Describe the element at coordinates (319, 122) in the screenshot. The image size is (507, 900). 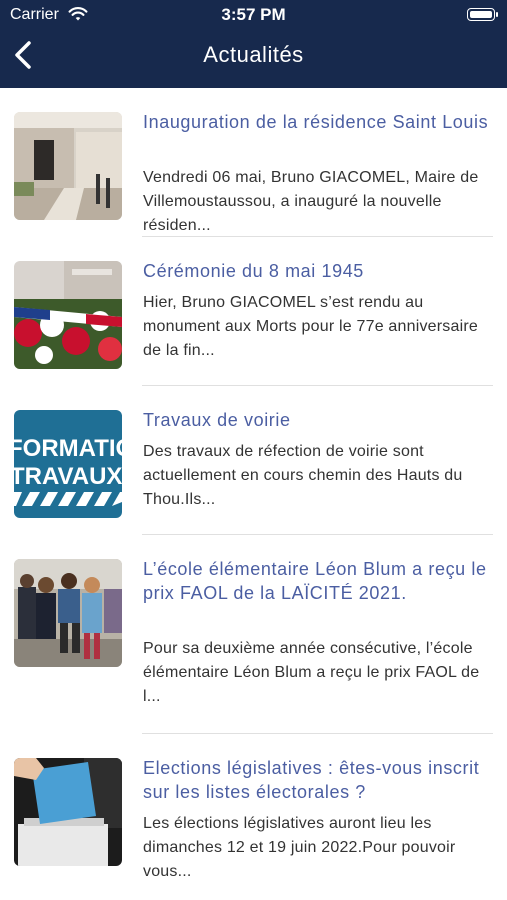
I see `news-title: Inauguration de la résidence Saint Louis` at that location.